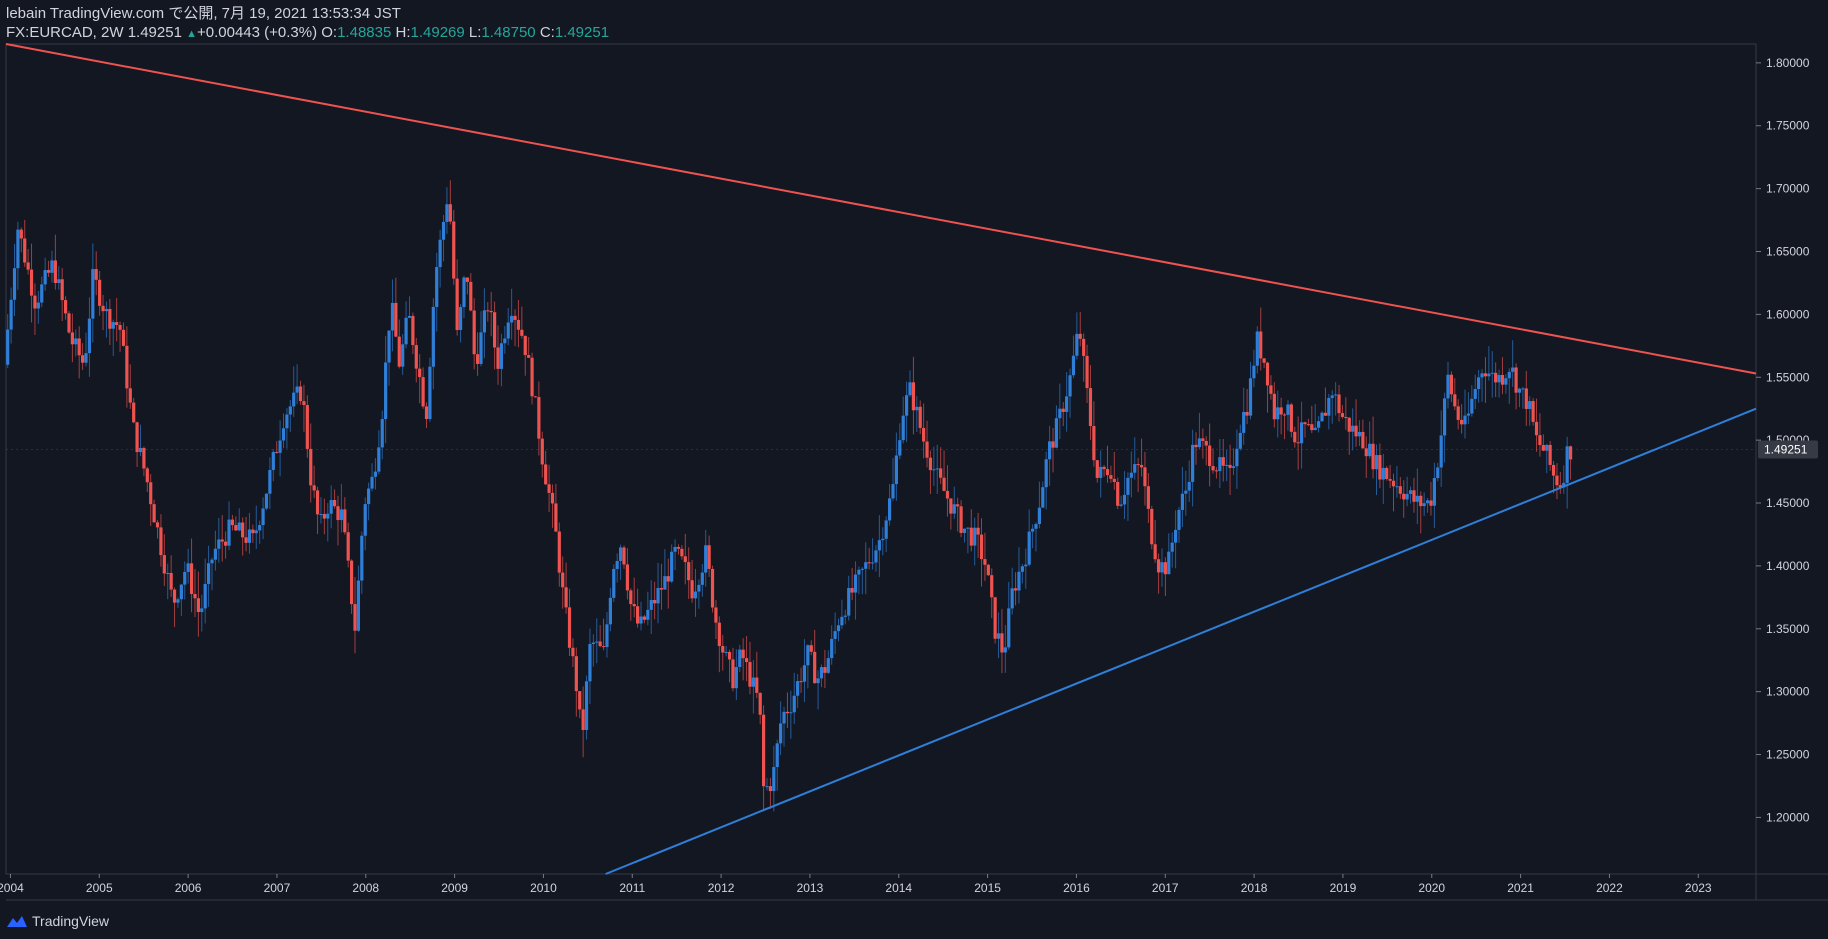  What do you see at coordinates (1788, 566) in the screenshot?
I see `price-tick-label: 1.40000` at bounding box center [1788, 566].